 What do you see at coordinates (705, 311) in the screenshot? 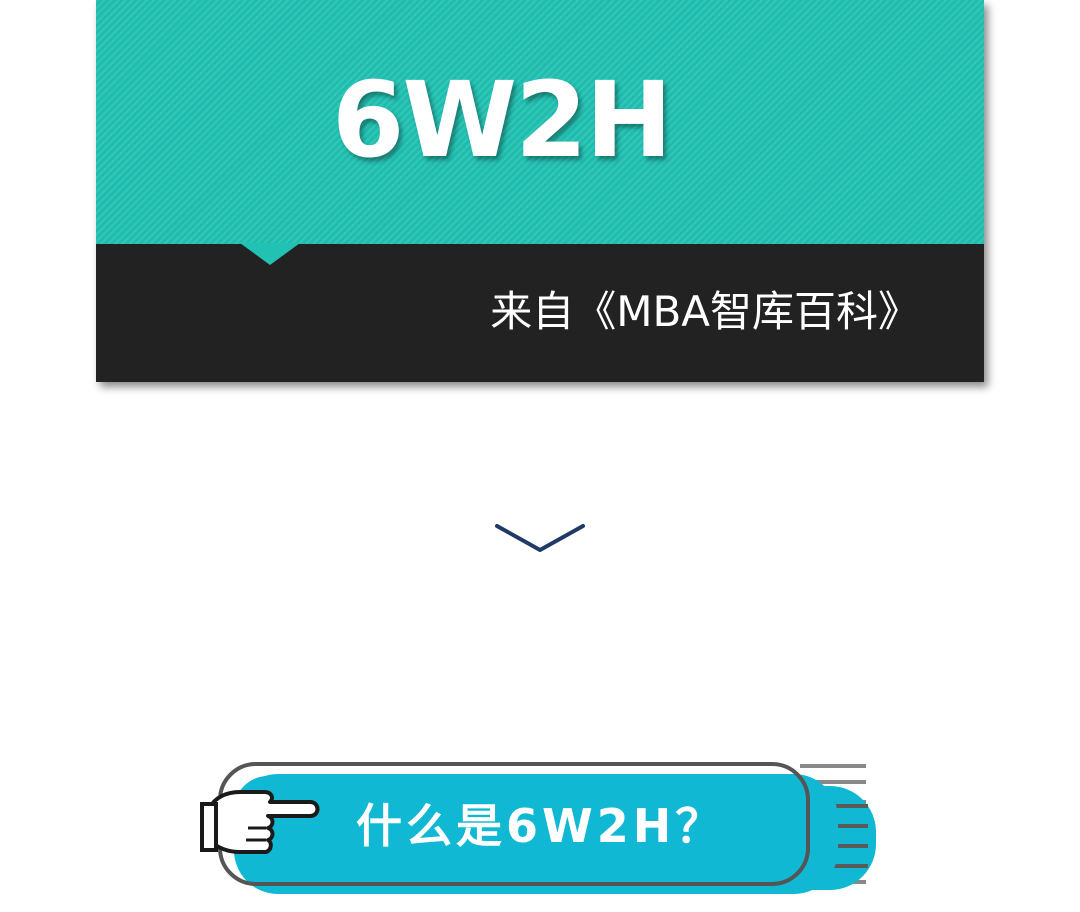
I see `hero-source-text: 来自《MBA智库百科》` at bounding box center [705, 311].